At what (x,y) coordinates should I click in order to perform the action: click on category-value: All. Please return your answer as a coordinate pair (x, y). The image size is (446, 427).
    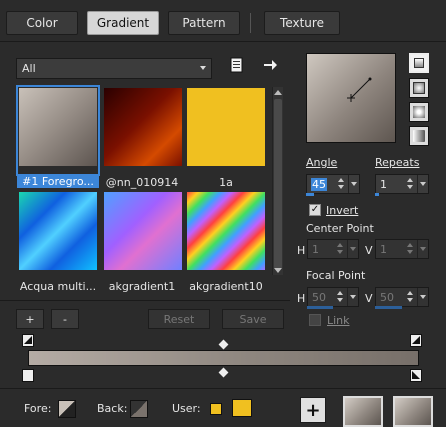
    Looking at the image, I should click on (29, 68).